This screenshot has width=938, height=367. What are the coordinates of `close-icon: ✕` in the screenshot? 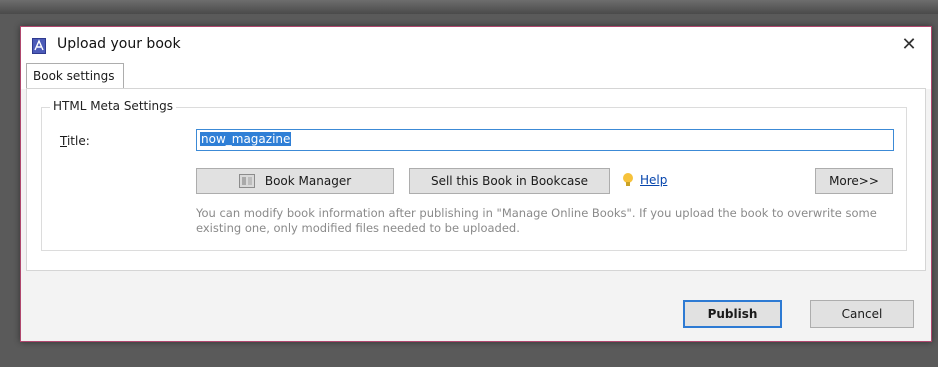 It's located at (909, 45).